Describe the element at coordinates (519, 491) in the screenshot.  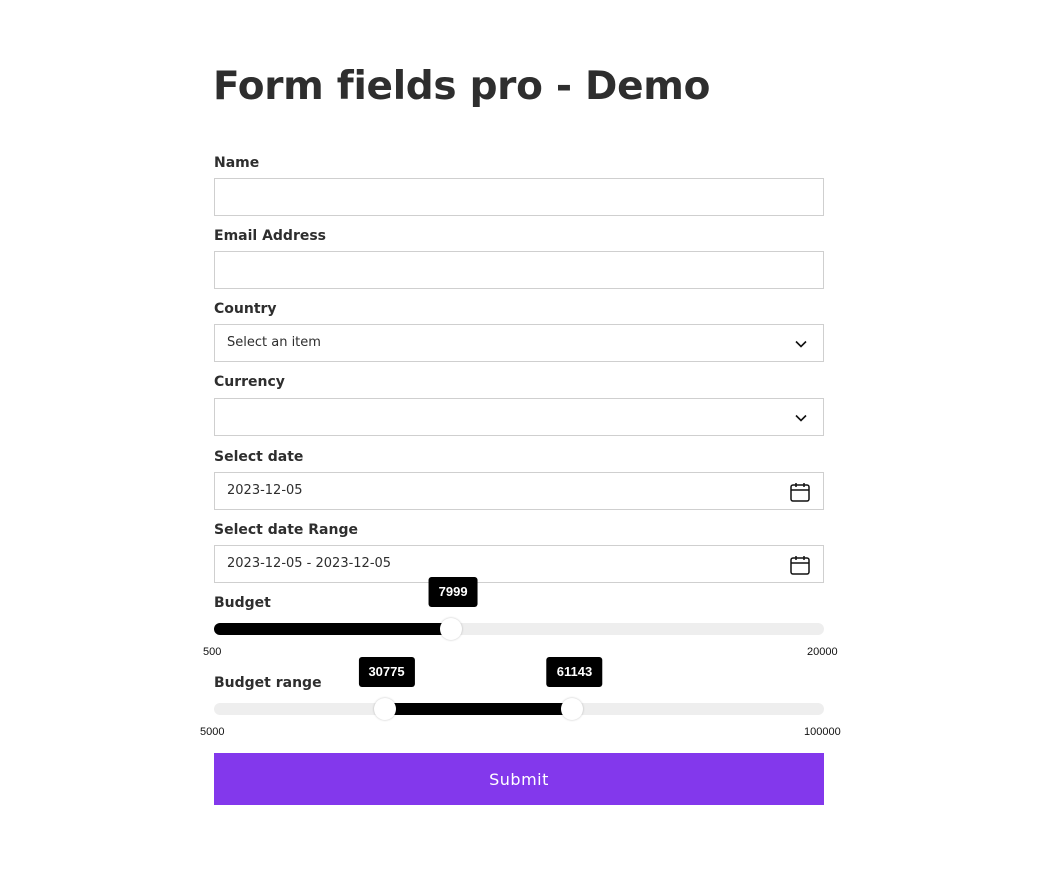
I see `date-input: 2023-12-05` at that location.